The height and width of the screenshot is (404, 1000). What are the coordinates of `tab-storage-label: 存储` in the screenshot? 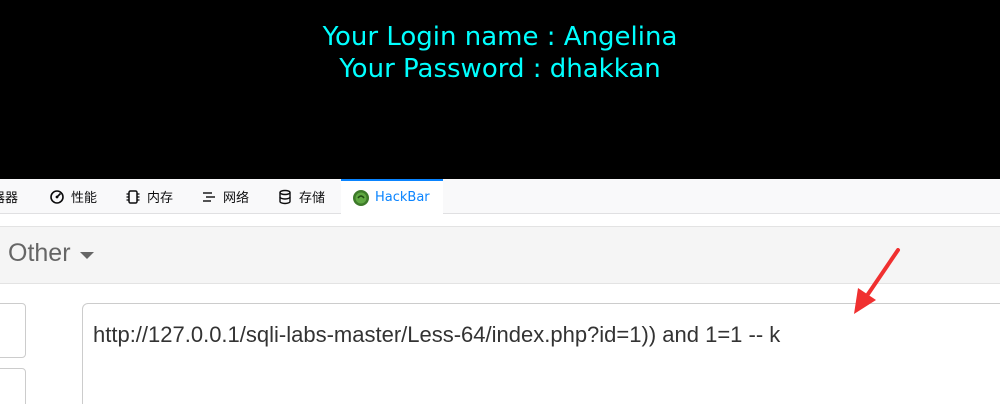 It's located at (312, 198).